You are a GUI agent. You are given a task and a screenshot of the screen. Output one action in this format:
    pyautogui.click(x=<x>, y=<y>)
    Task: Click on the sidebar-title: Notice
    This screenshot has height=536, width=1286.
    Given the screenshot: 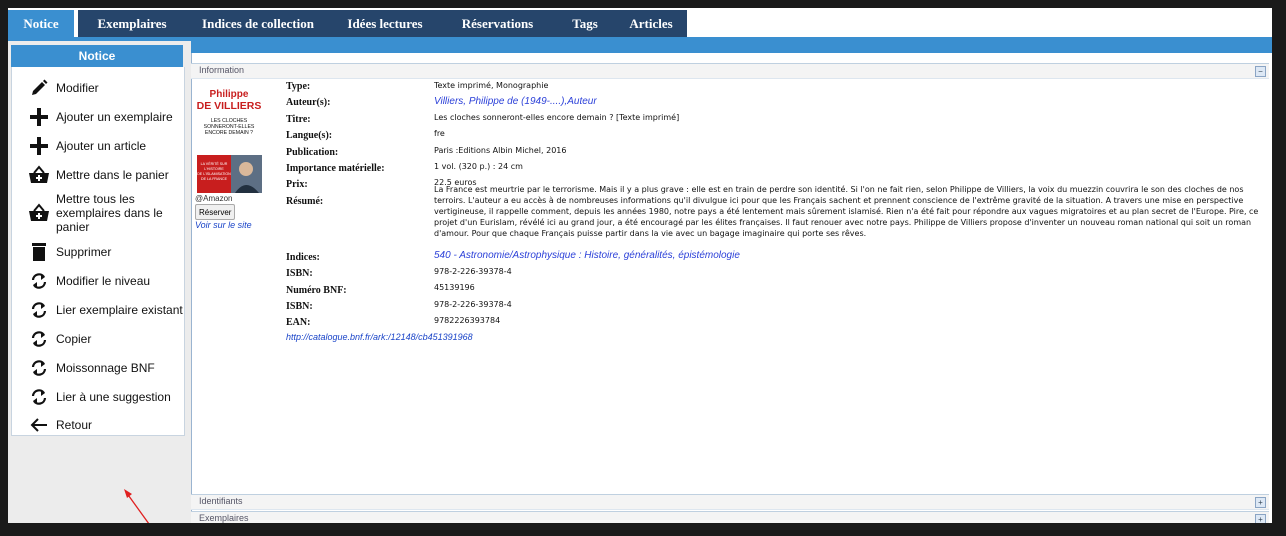 What is the action you would take?
    pyautogui.click(x=97, y=56)
    